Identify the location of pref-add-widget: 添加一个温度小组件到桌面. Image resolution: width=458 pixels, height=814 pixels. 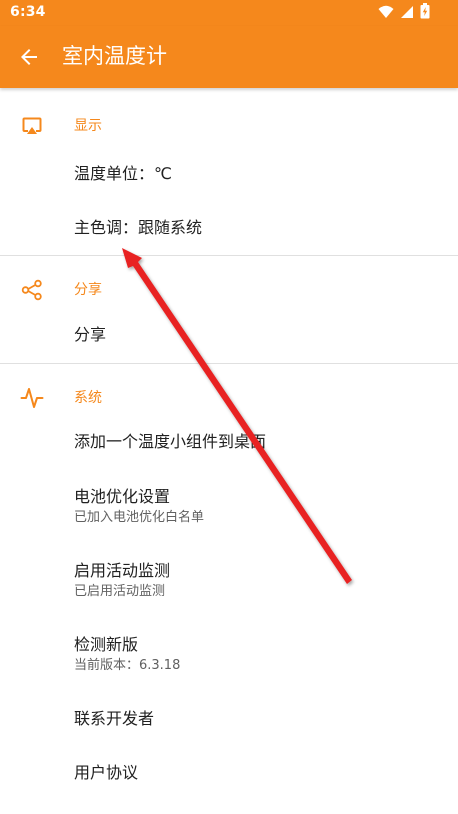
(229, 444).